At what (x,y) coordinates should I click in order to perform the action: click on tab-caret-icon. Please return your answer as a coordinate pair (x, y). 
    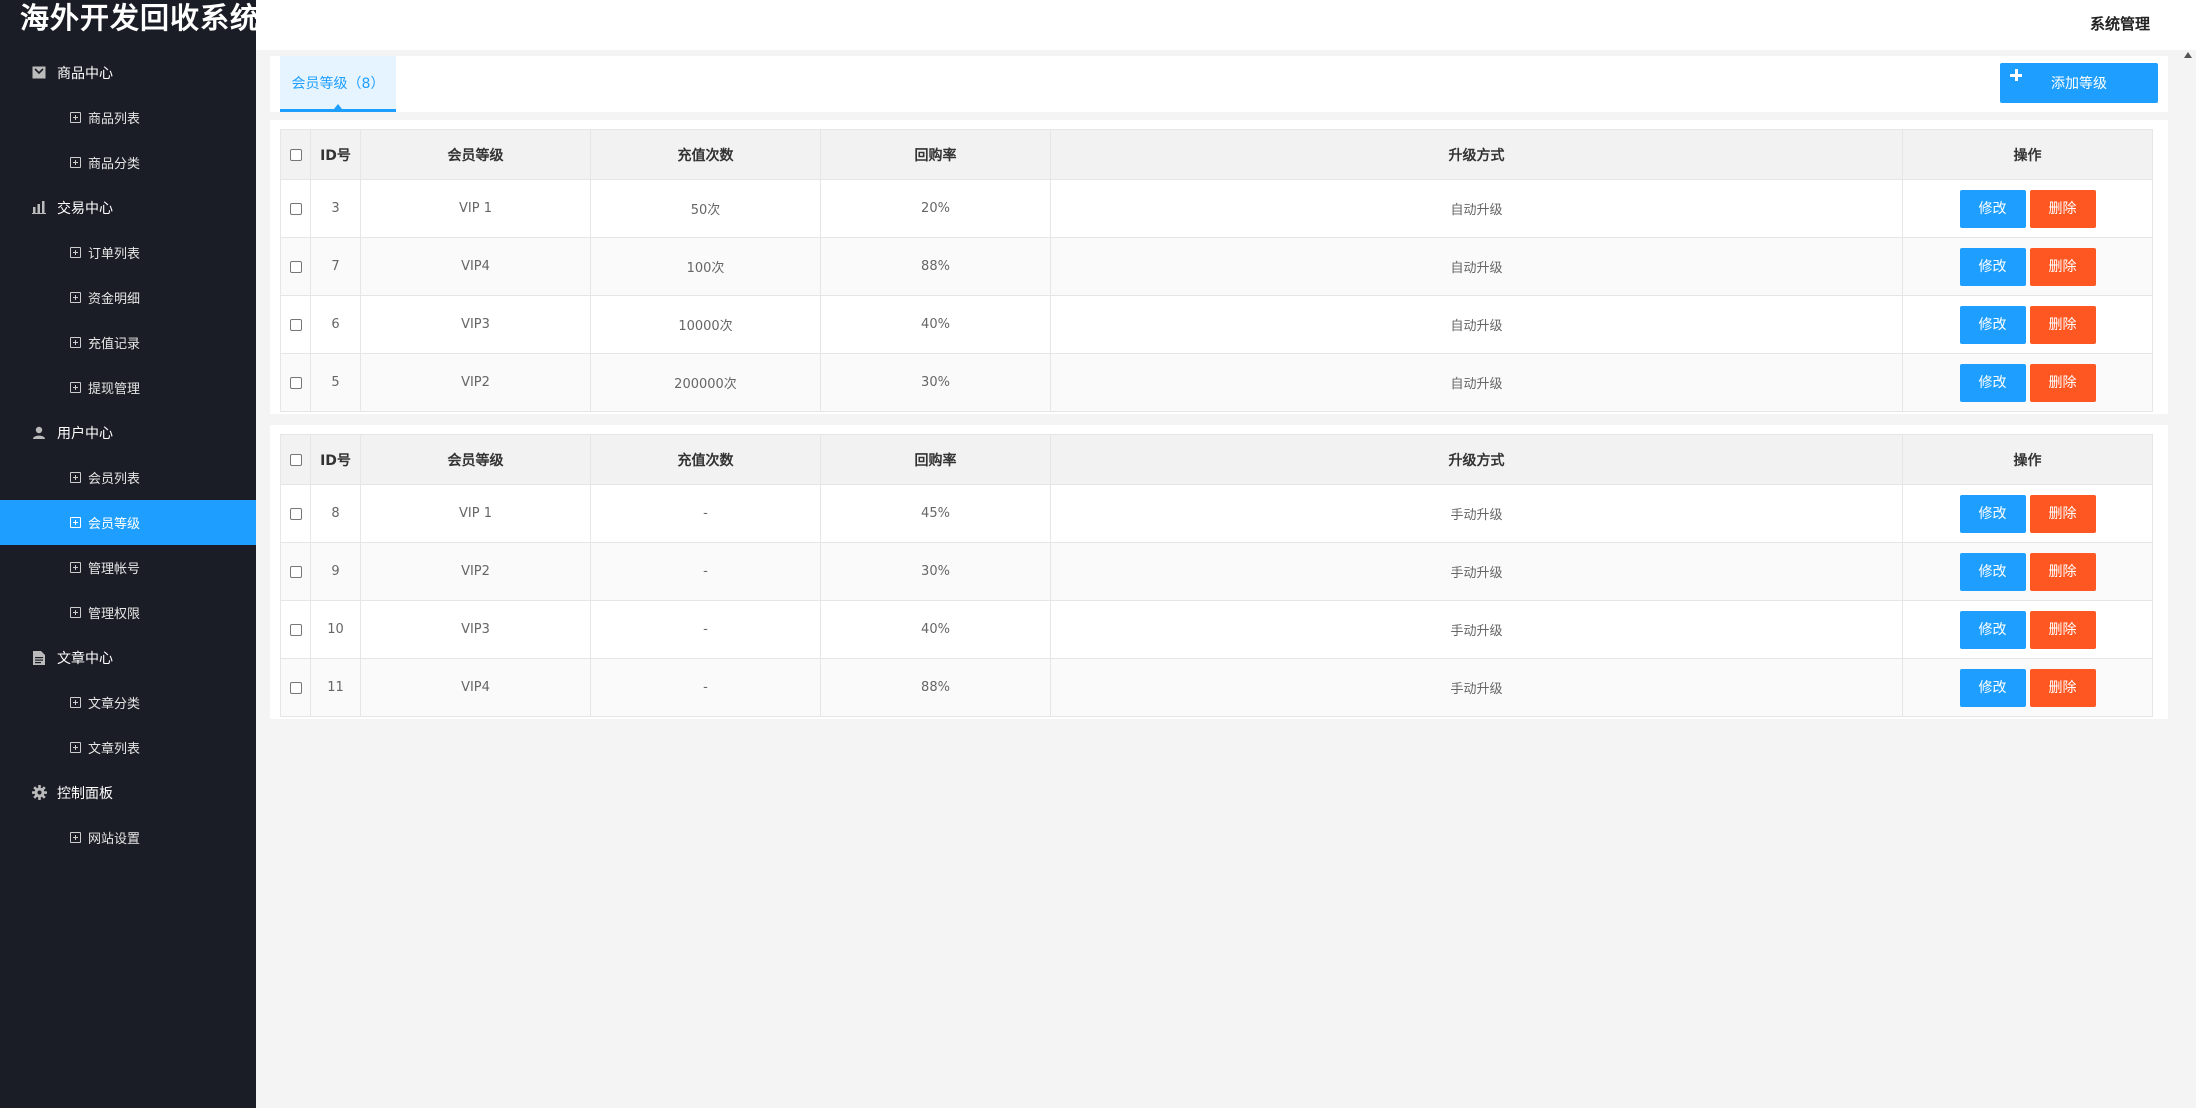
    Looking at the image, I should click on (338, 106).